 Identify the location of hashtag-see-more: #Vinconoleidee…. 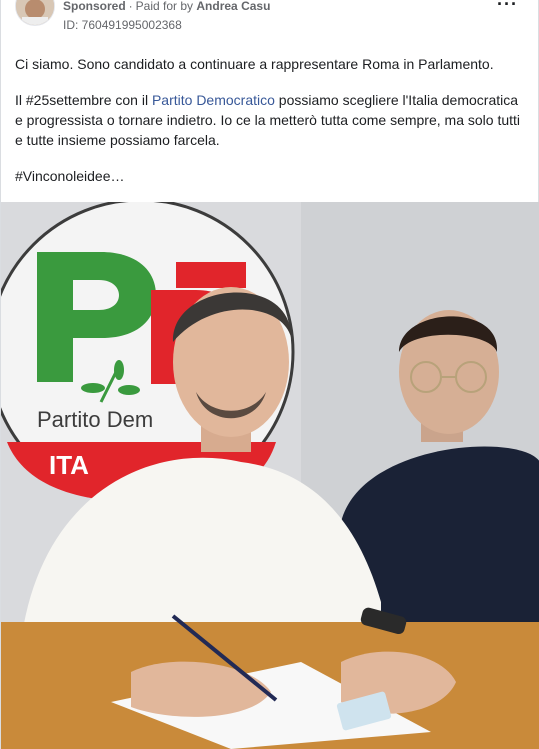
(271, 176).